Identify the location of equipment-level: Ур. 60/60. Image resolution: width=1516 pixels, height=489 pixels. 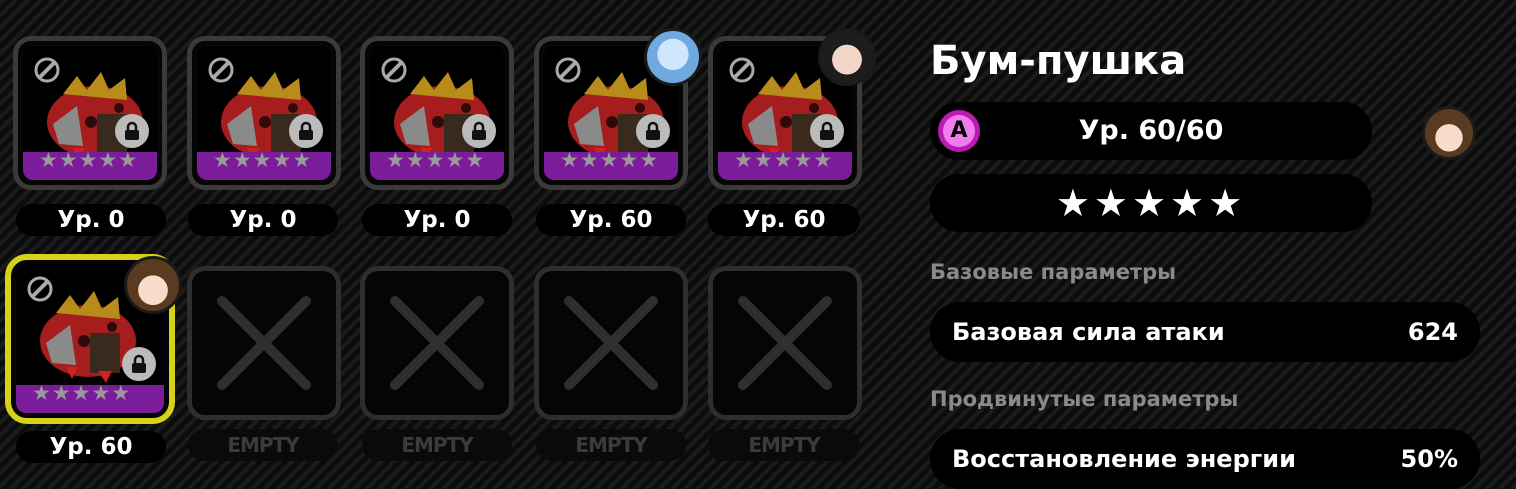
(1151, 130).